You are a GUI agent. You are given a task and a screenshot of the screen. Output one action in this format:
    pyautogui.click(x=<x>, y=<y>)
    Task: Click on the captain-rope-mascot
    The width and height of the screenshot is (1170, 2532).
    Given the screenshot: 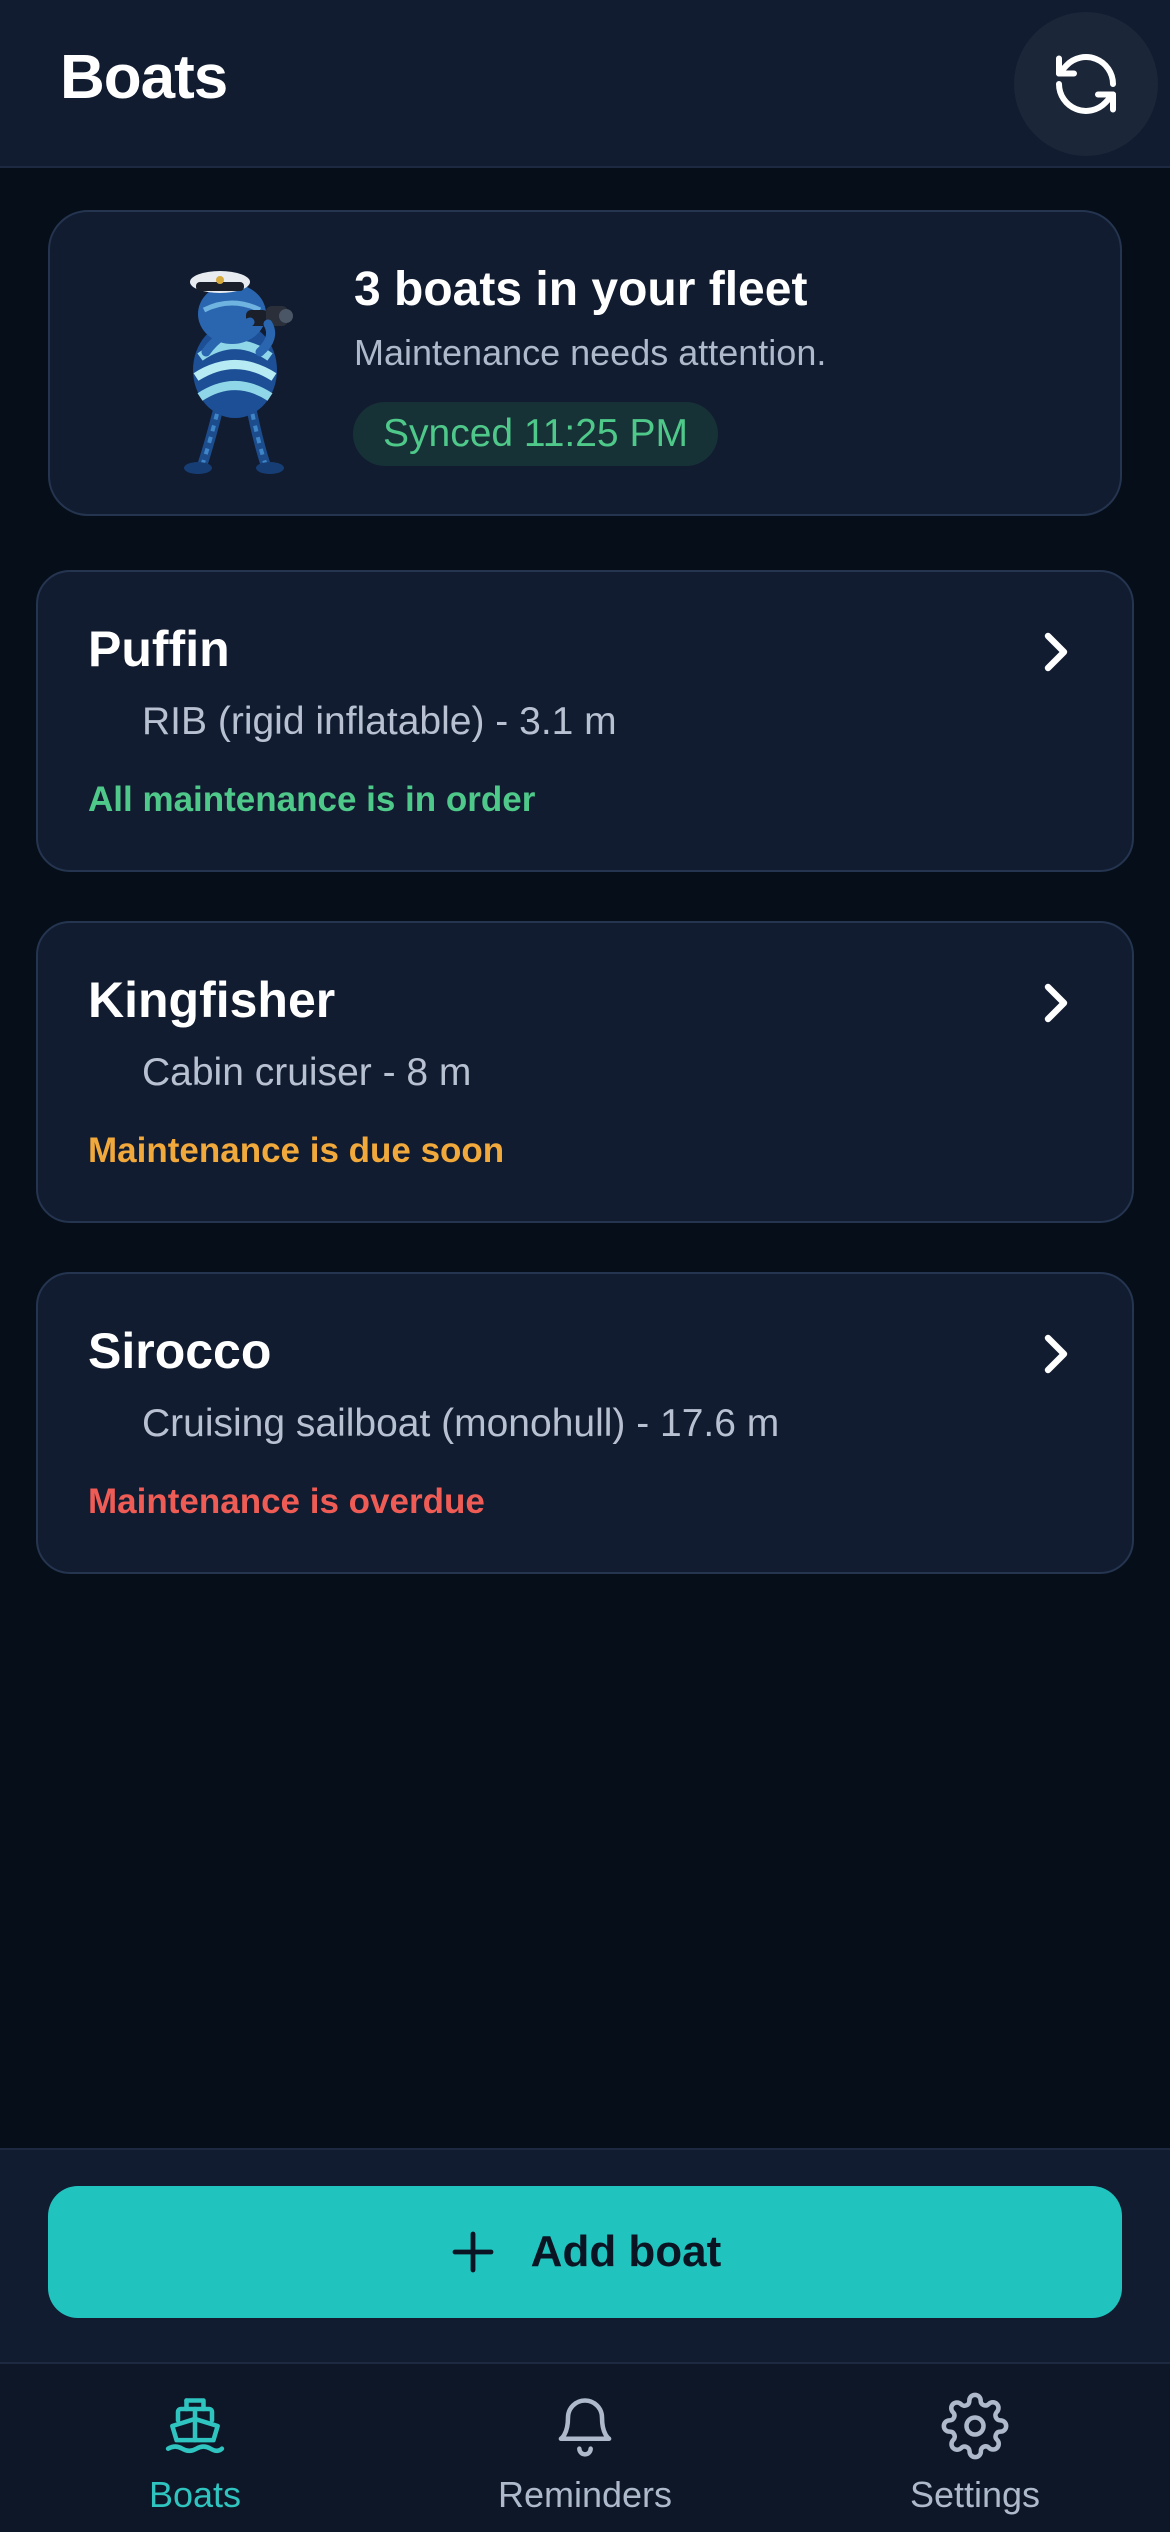 What is the action you would take?
    pyautogui.click(x=238, y=372)
    